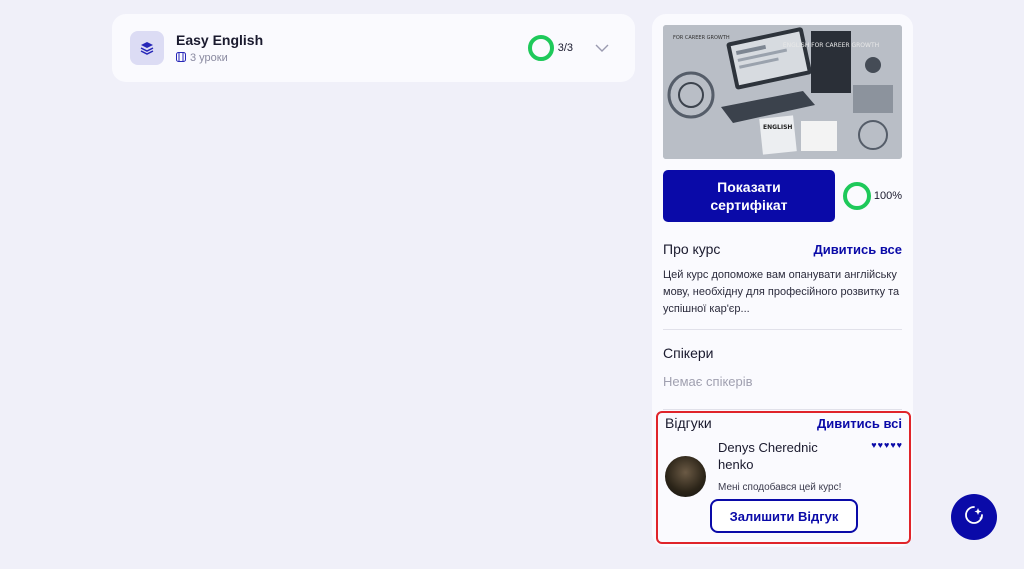 This screenshot has width=1024, height=569. What do you see at coordinates (373, 48) in the screenshot?
I see `module-card: Easy English 3 уроки 3/3` at bounding box center [373, 48].